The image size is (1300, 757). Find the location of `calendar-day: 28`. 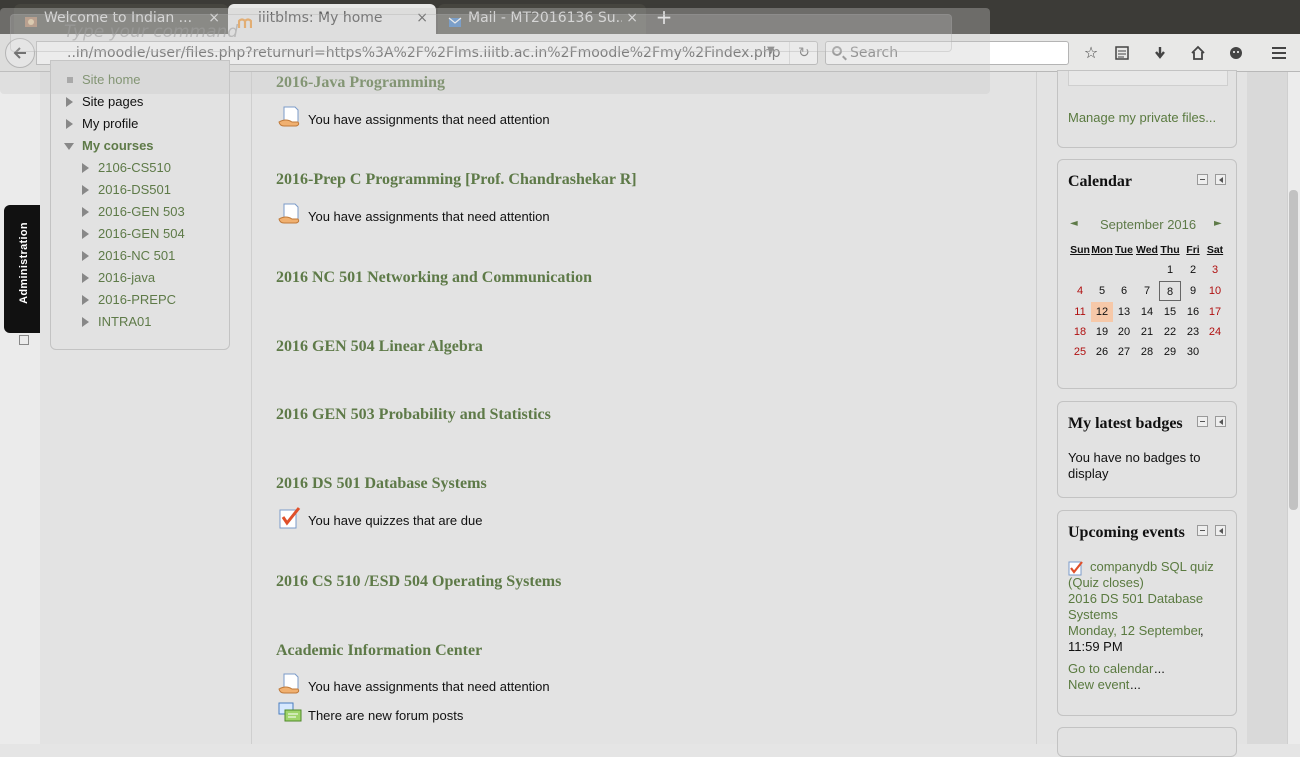

calendar-day: 28 is located at coordinates (1147, 352).